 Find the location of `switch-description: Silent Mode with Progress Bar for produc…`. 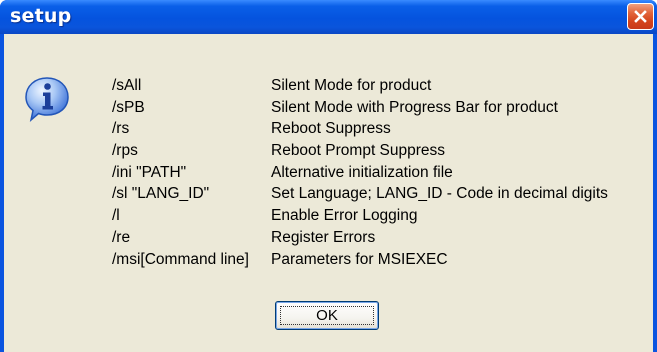

switch-description: Silent Mode with Progress Bar for produc… is located at coordinates (414, 107).